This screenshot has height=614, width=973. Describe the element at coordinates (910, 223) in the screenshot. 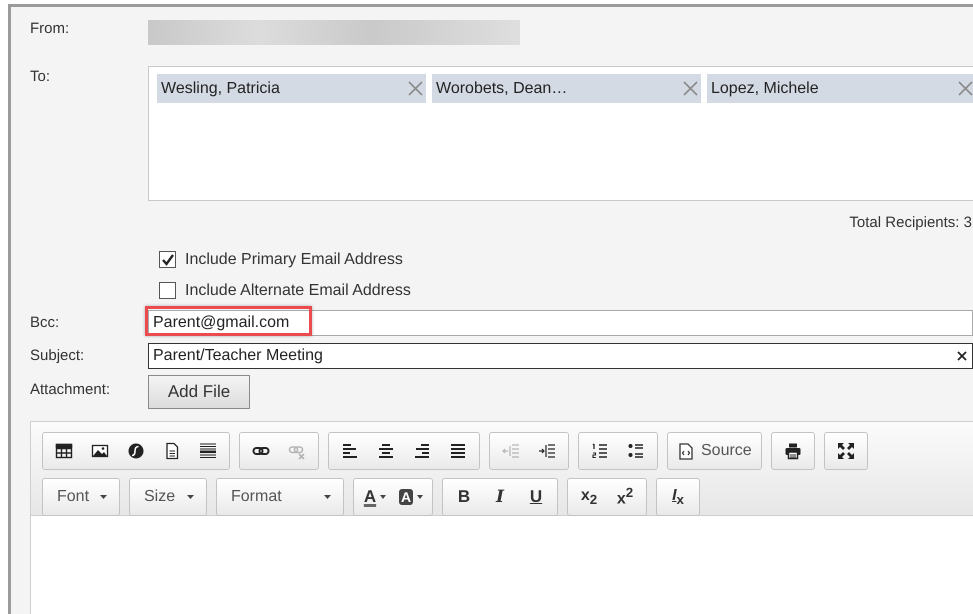

I see `total-recipients: Total Recipients: 3` at that location.